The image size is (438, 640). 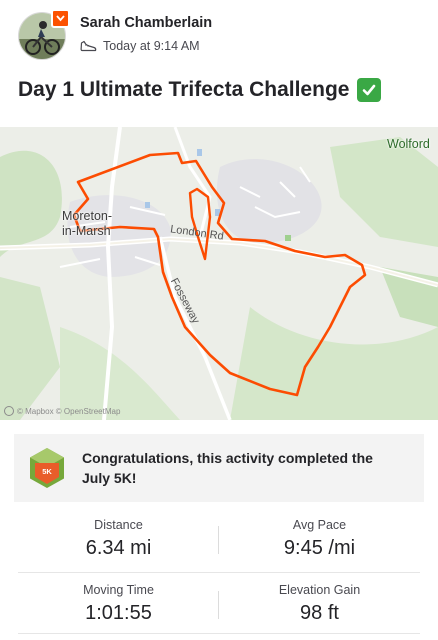 What do you see at coordinates (86, 231) in the screenshot?
I see `map-label-town-line2: in-Marsh` at bounding box center [86, 231].